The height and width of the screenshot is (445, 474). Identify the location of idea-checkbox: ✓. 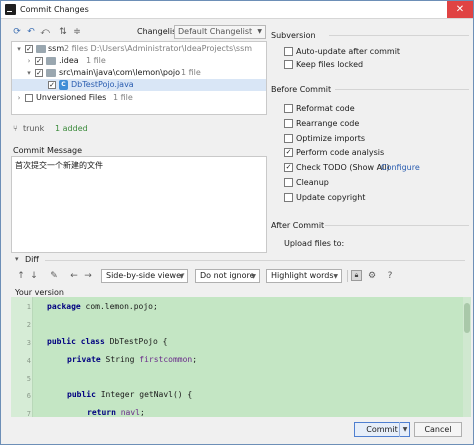
(39, 61).